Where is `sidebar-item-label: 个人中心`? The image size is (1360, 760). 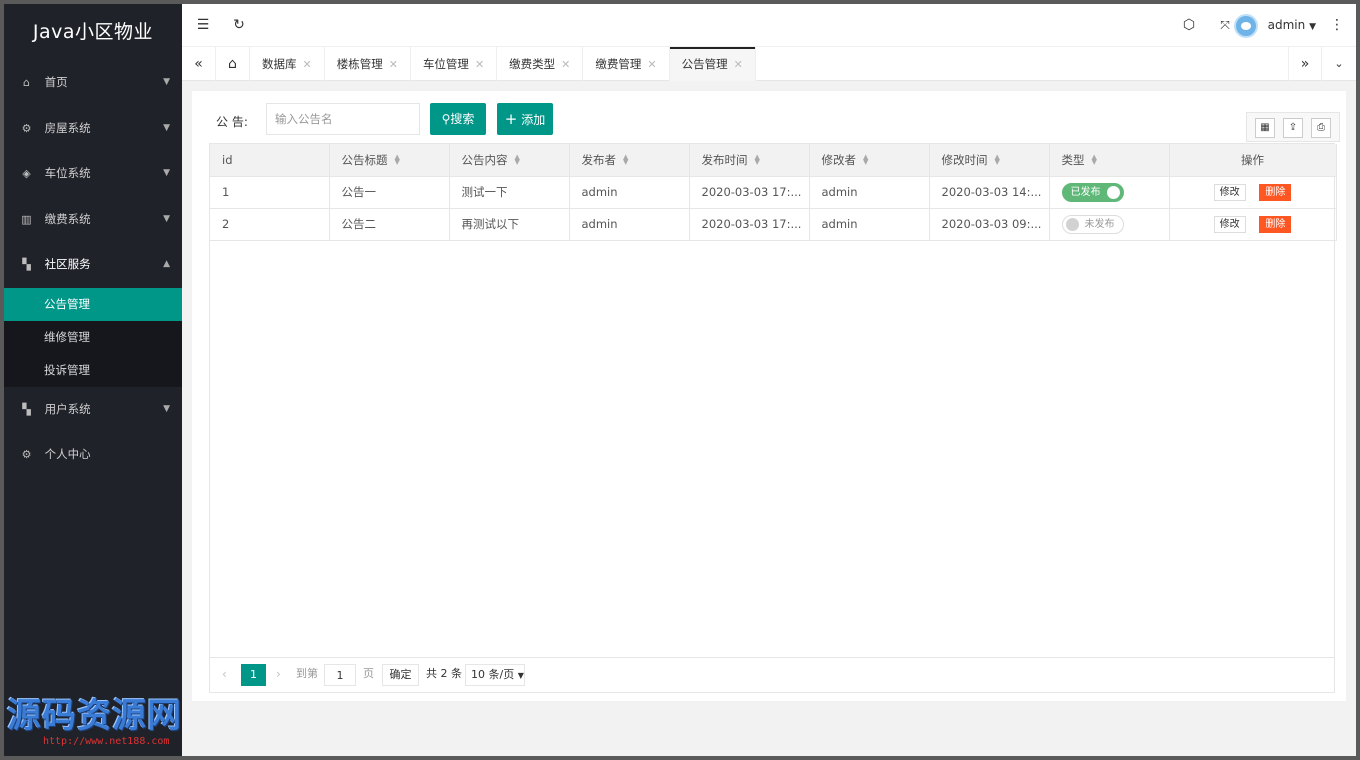 sidebar-item-label: 个人中心 is located at coordinates (67, 454).